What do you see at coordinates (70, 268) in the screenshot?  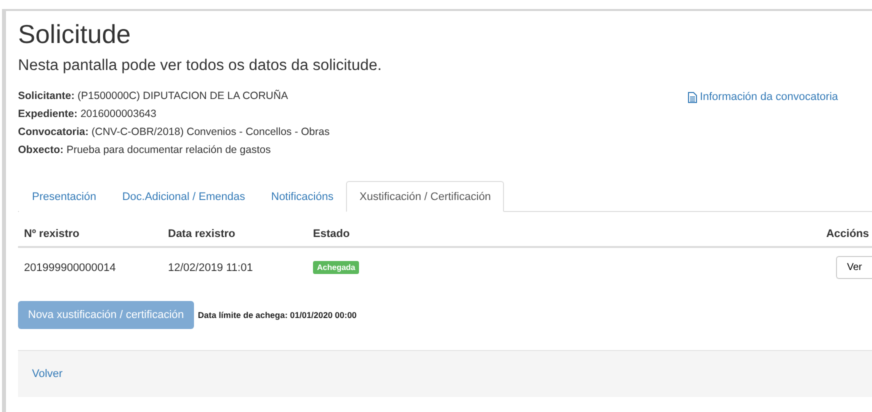 I see `table-cell-text: 201999900000014` at bounding box center [70, 268].